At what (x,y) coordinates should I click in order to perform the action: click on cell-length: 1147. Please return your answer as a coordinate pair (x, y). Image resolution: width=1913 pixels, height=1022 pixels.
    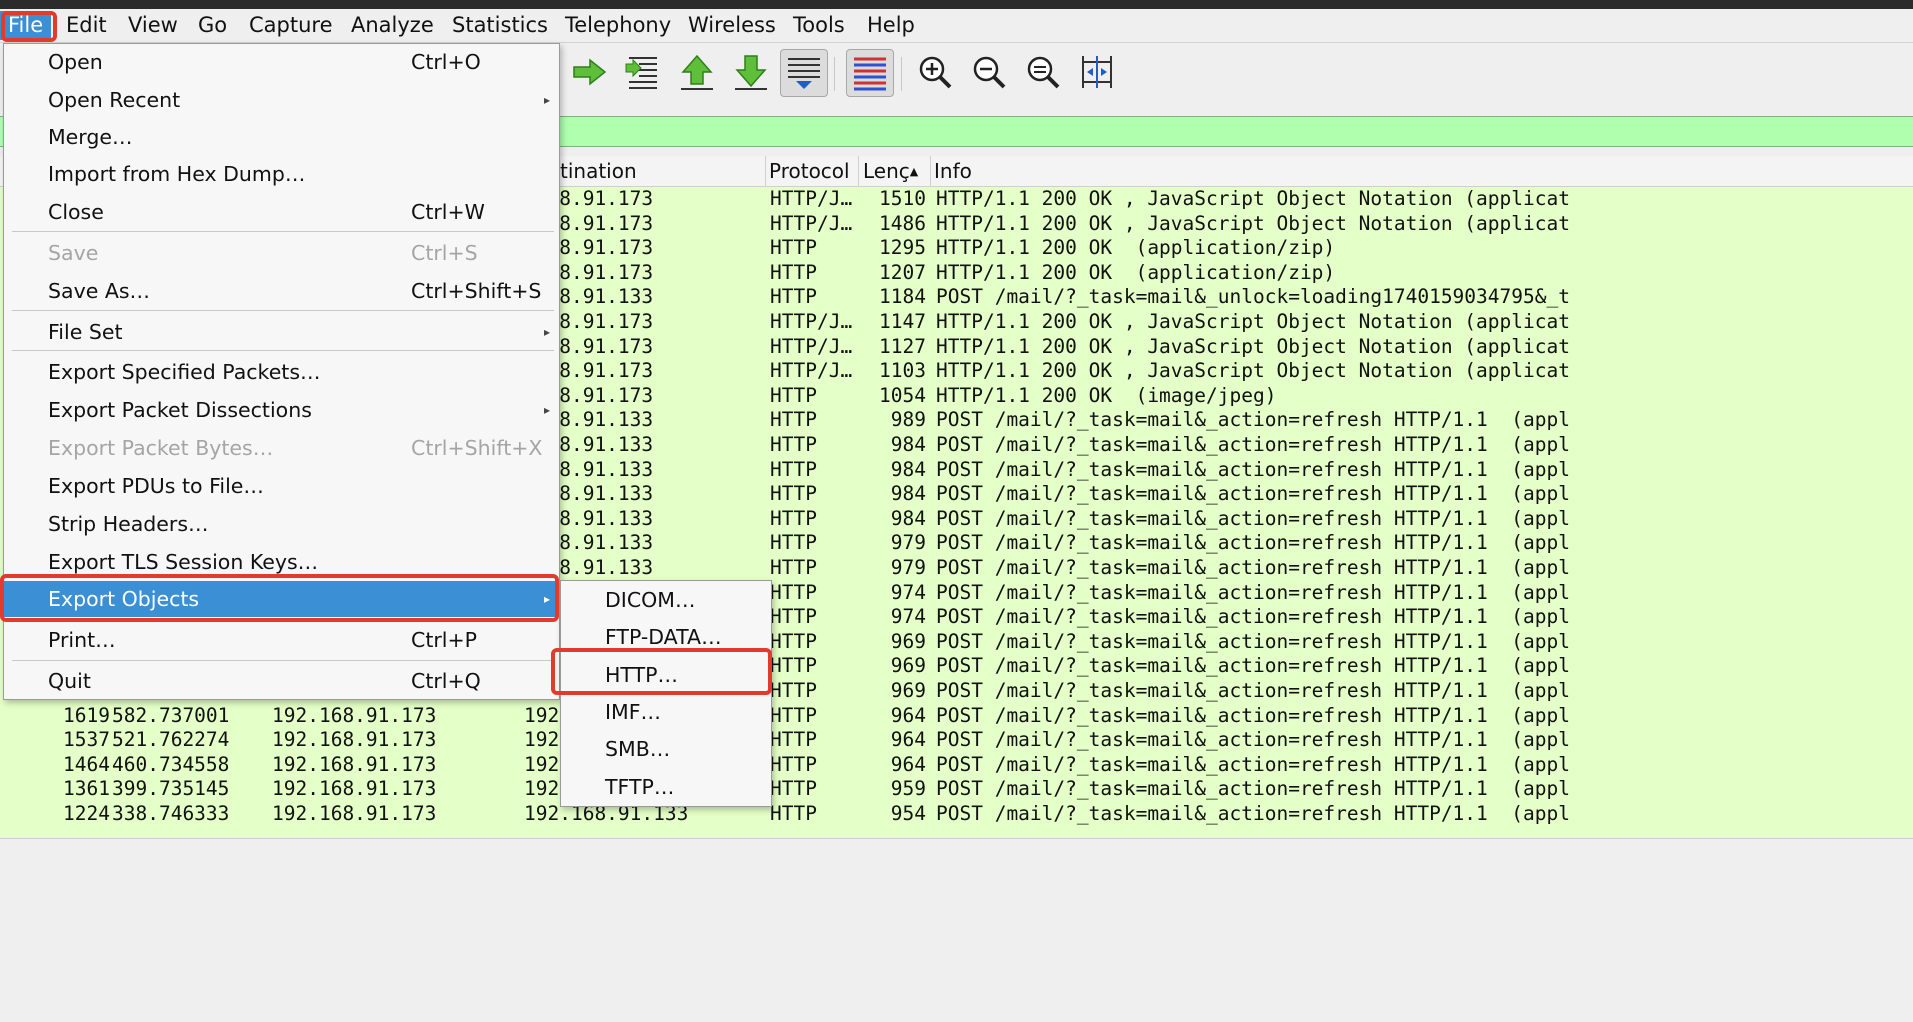
    Looking at the image, I should click on (902, 321).